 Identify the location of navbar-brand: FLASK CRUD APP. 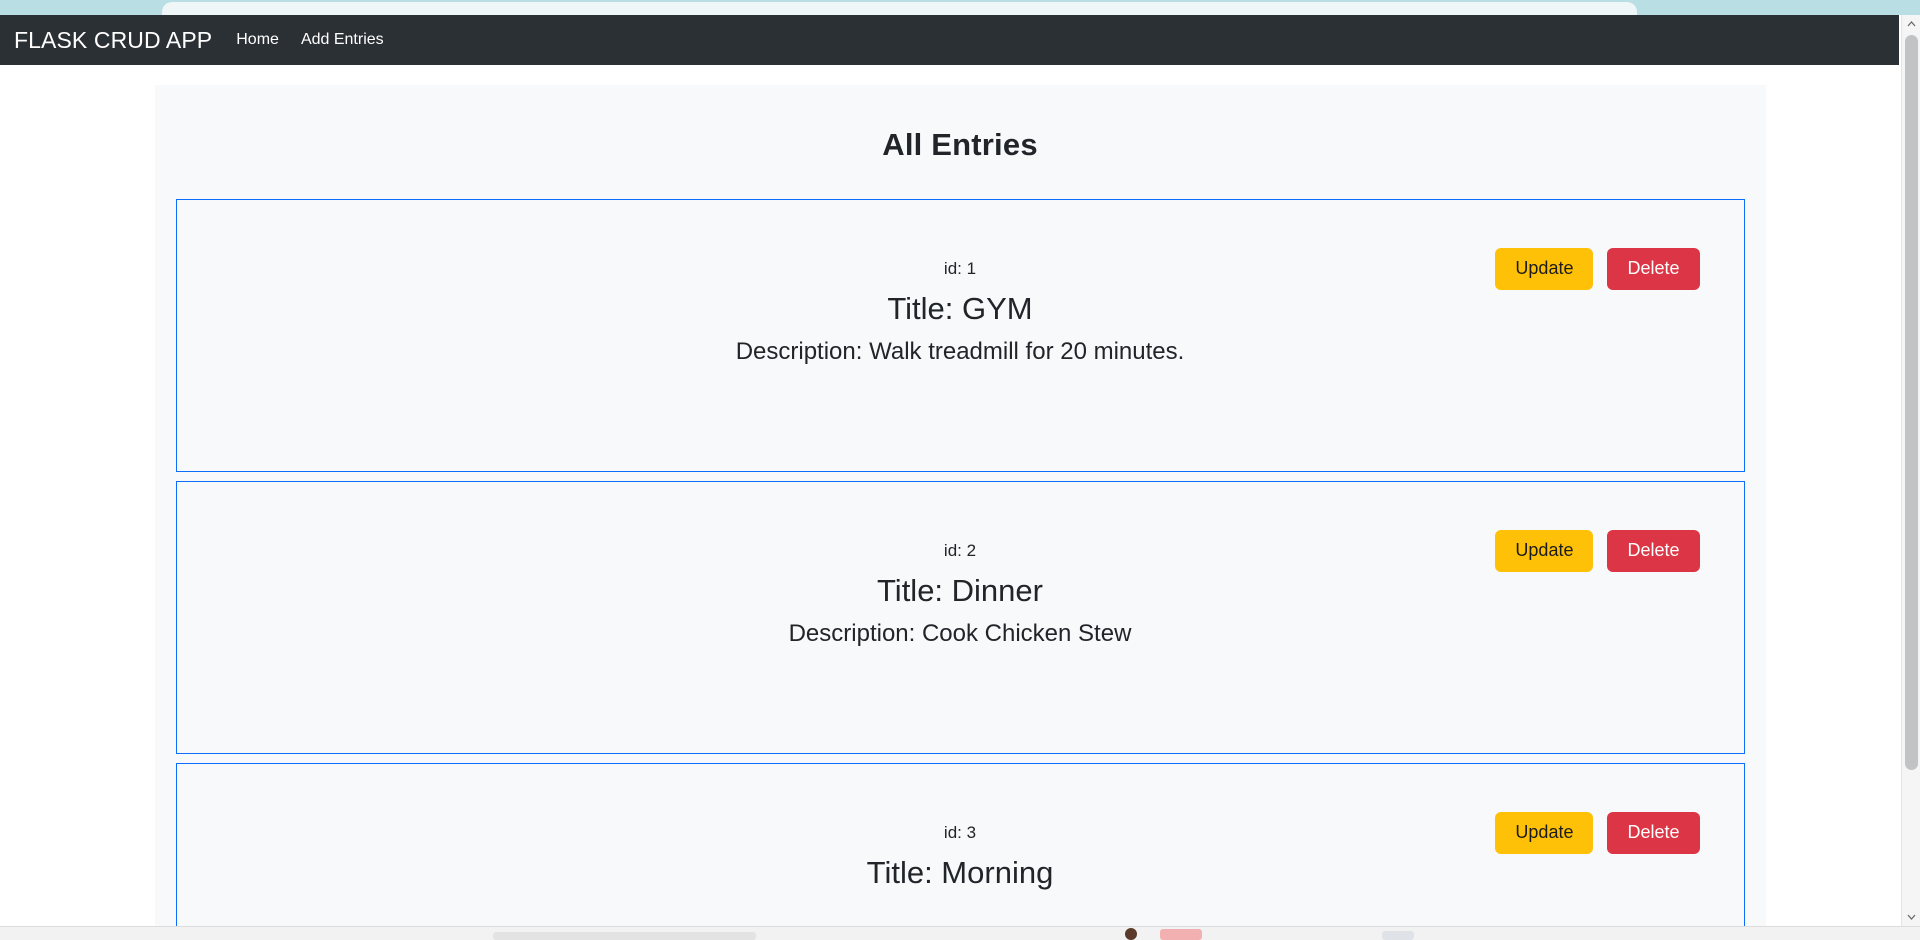
(113, 40).